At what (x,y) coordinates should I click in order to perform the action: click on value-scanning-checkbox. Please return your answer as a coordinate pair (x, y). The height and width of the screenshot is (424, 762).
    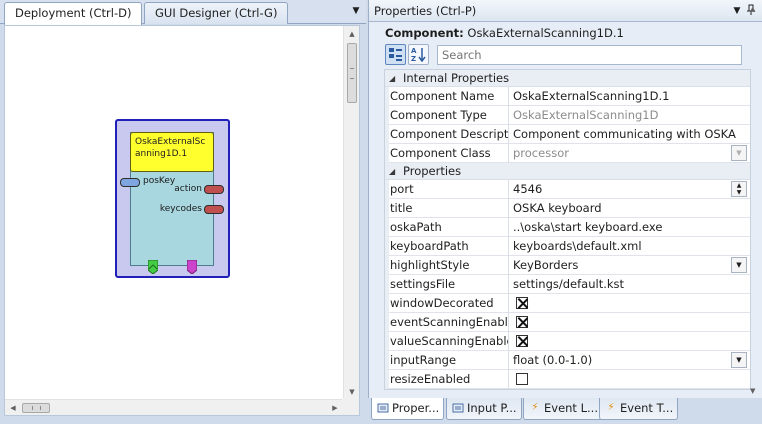
    Looking at the image, I should click on (522, 341).